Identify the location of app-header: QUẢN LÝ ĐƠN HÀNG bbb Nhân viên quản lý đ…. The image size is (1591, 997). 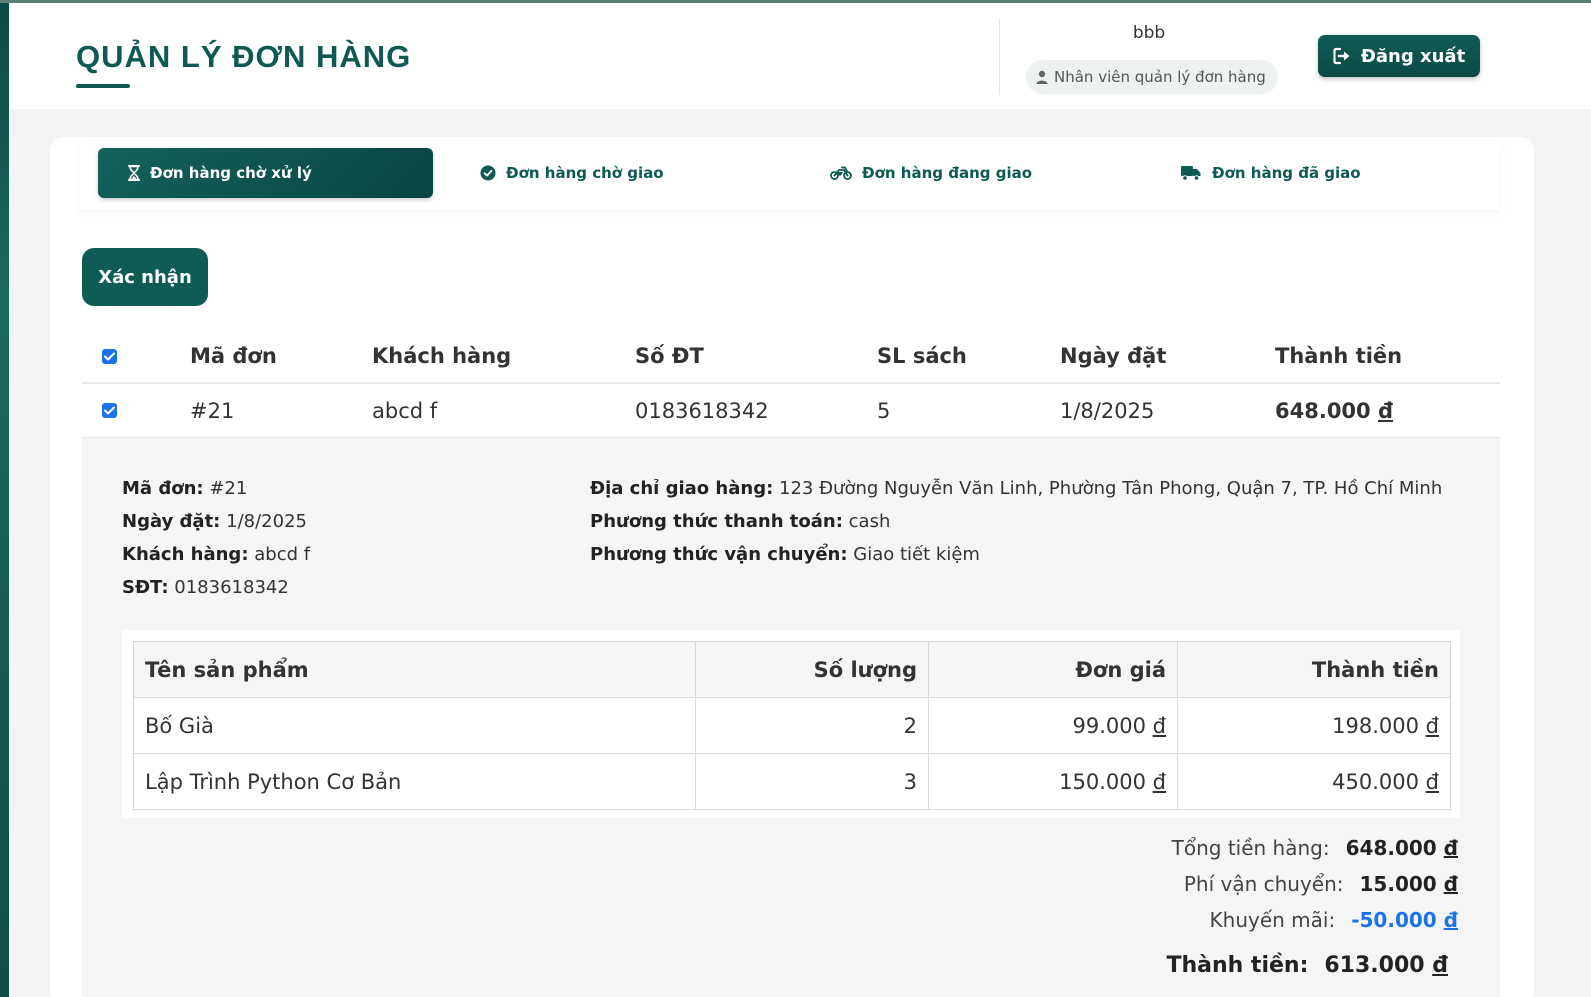
(800, 56).